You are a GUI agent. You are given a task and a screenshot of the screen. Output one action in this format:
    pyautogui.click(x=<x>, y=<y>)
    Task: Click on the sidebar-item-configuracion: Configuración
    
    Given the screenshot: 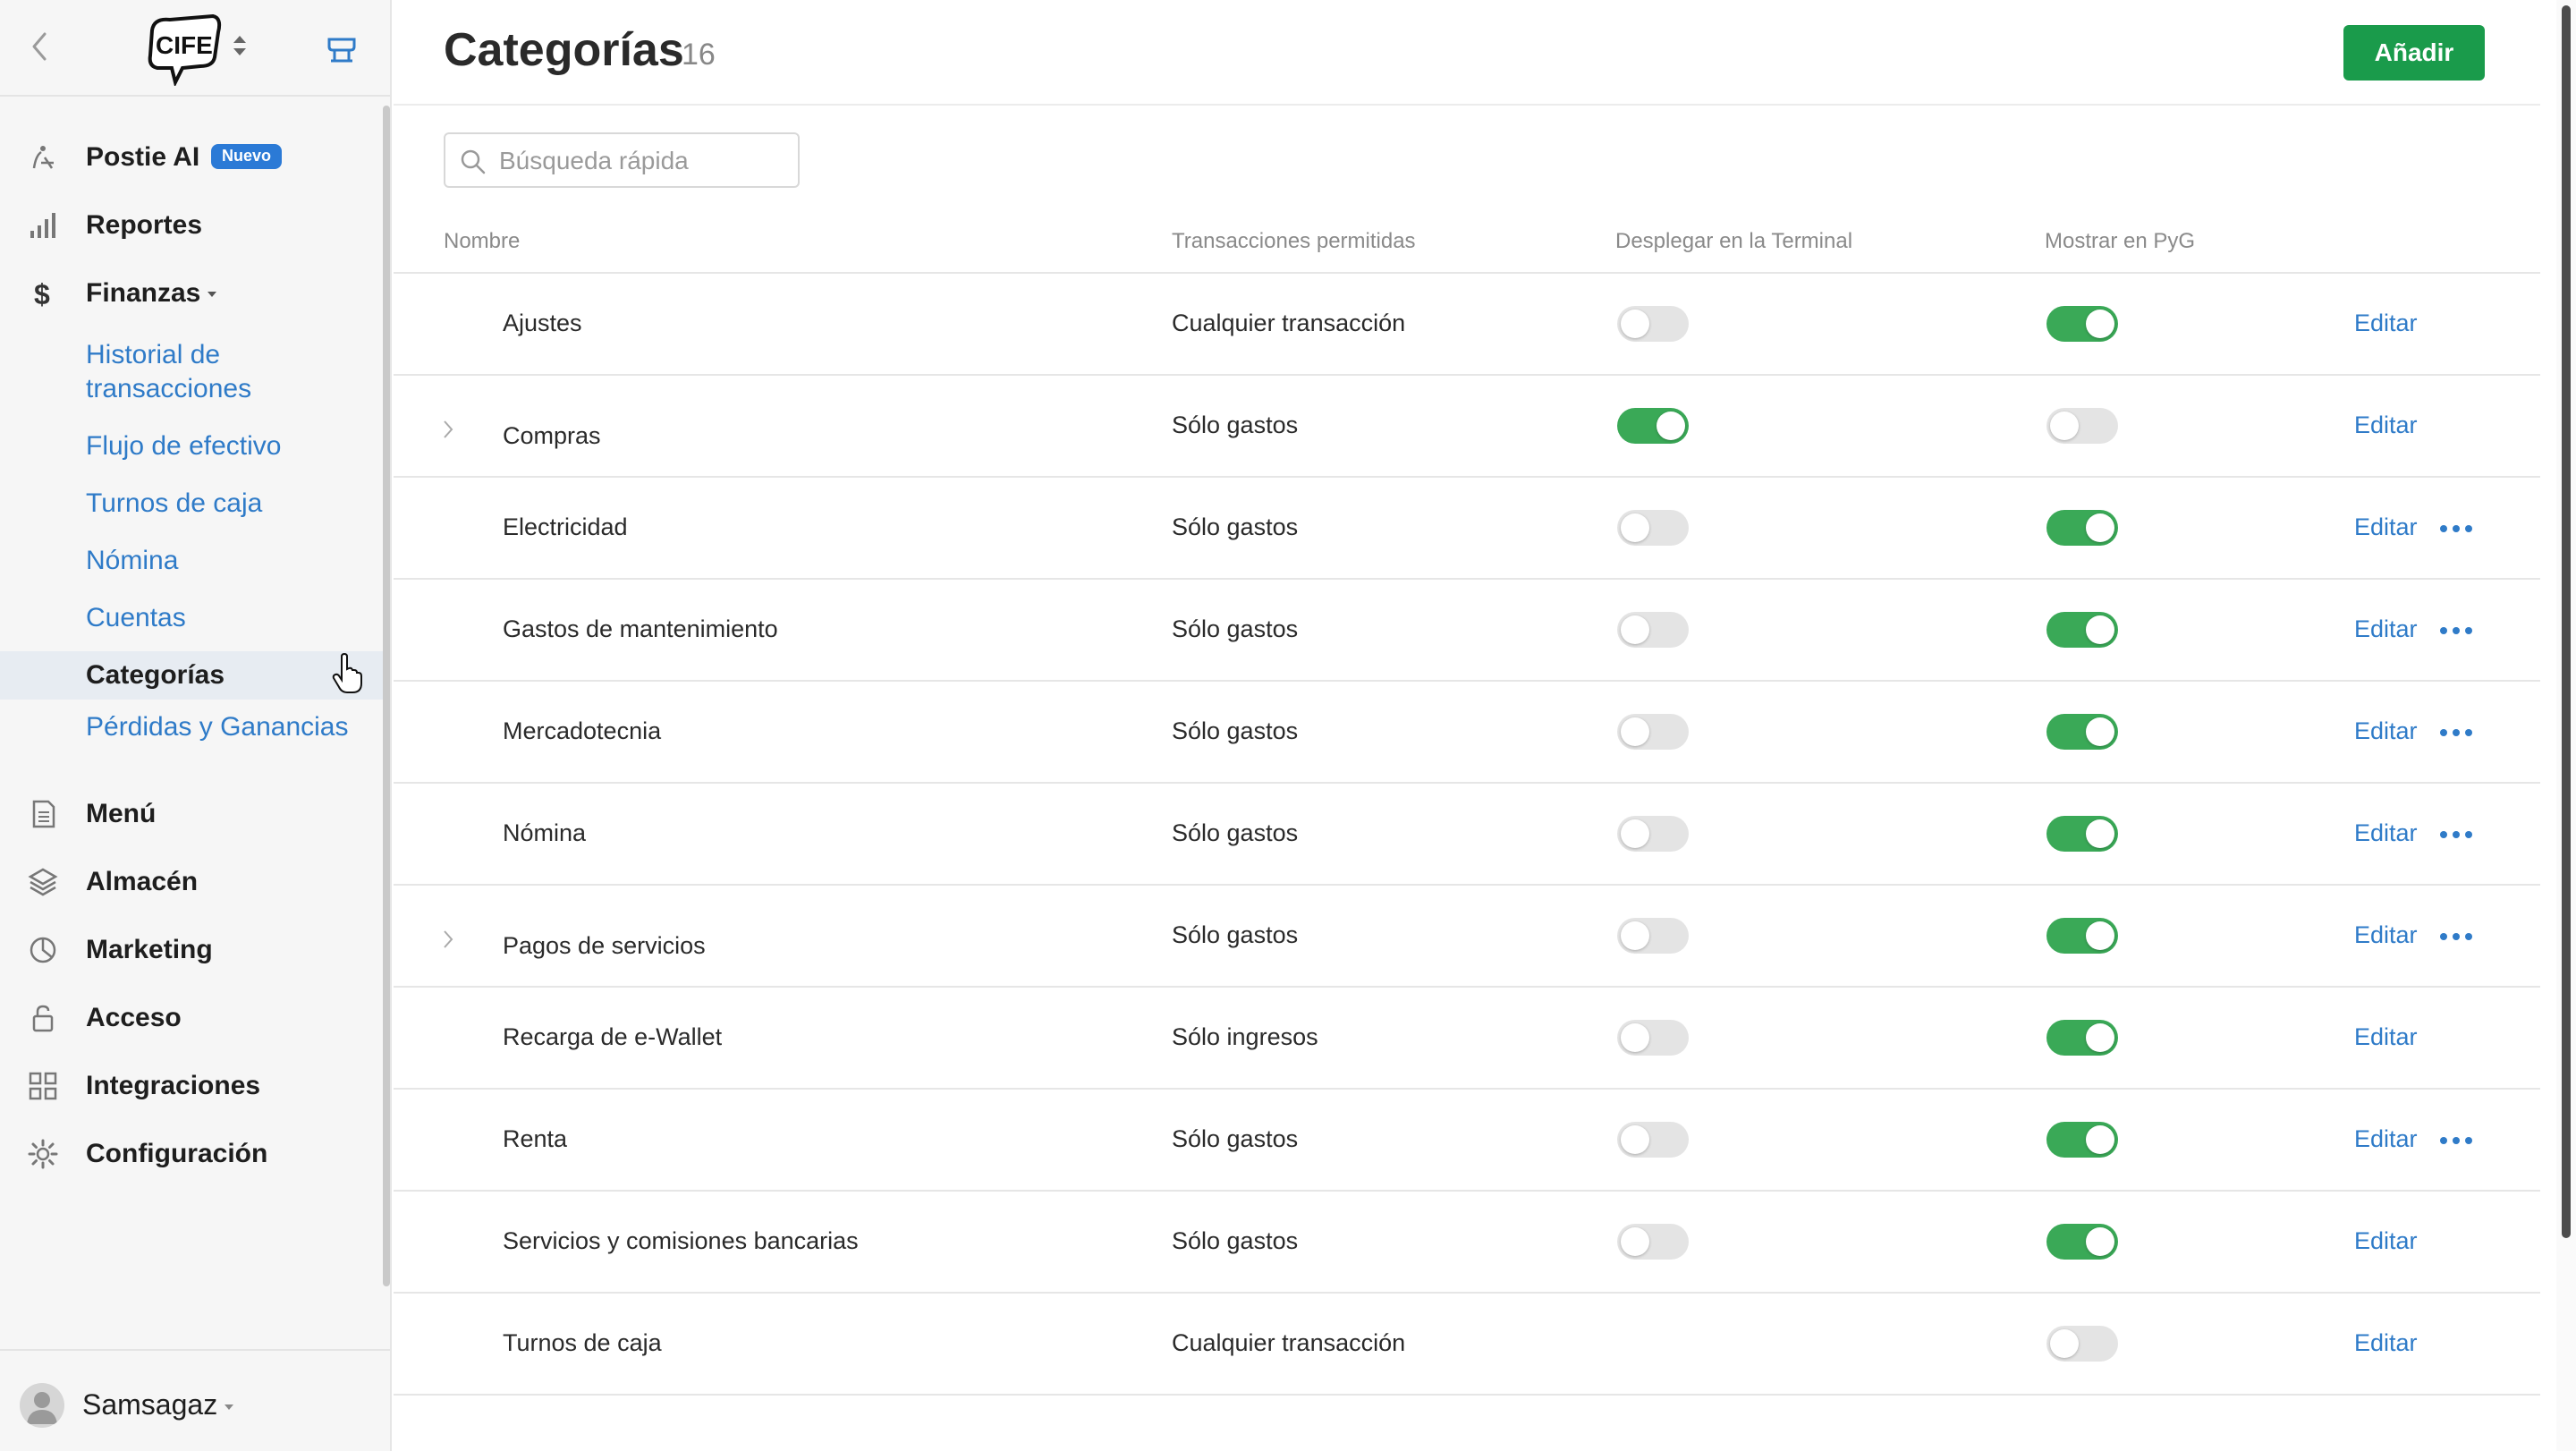 What is the action you would take?
    pyautogui.click(x=192, y=1154)
    